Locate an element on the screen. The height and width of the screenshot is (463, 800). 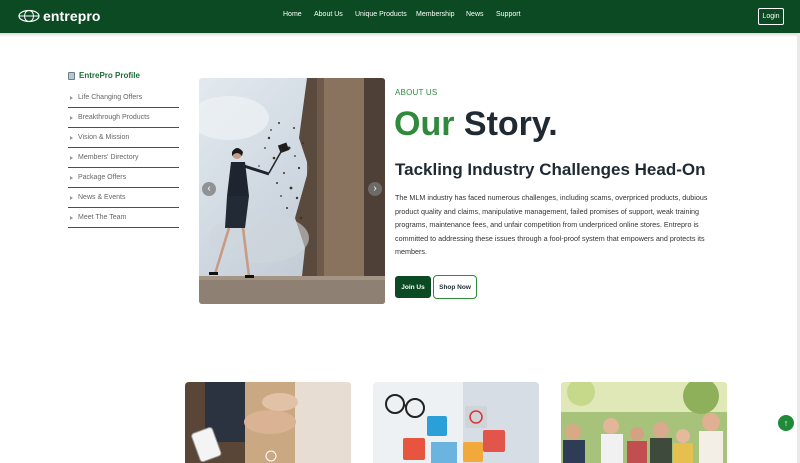
sidebar-item-label: News & Events is located at coordinates (102, 197).